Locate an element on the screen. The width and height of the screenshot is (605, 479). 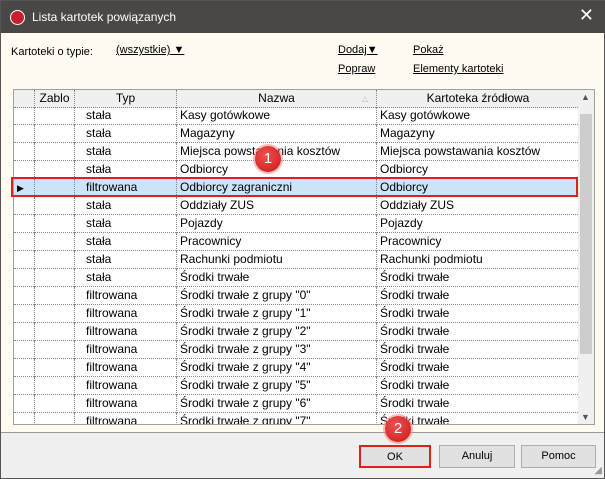
name-cell: Środki trwałe z grupy "1" is located at coordinates (277, 314).